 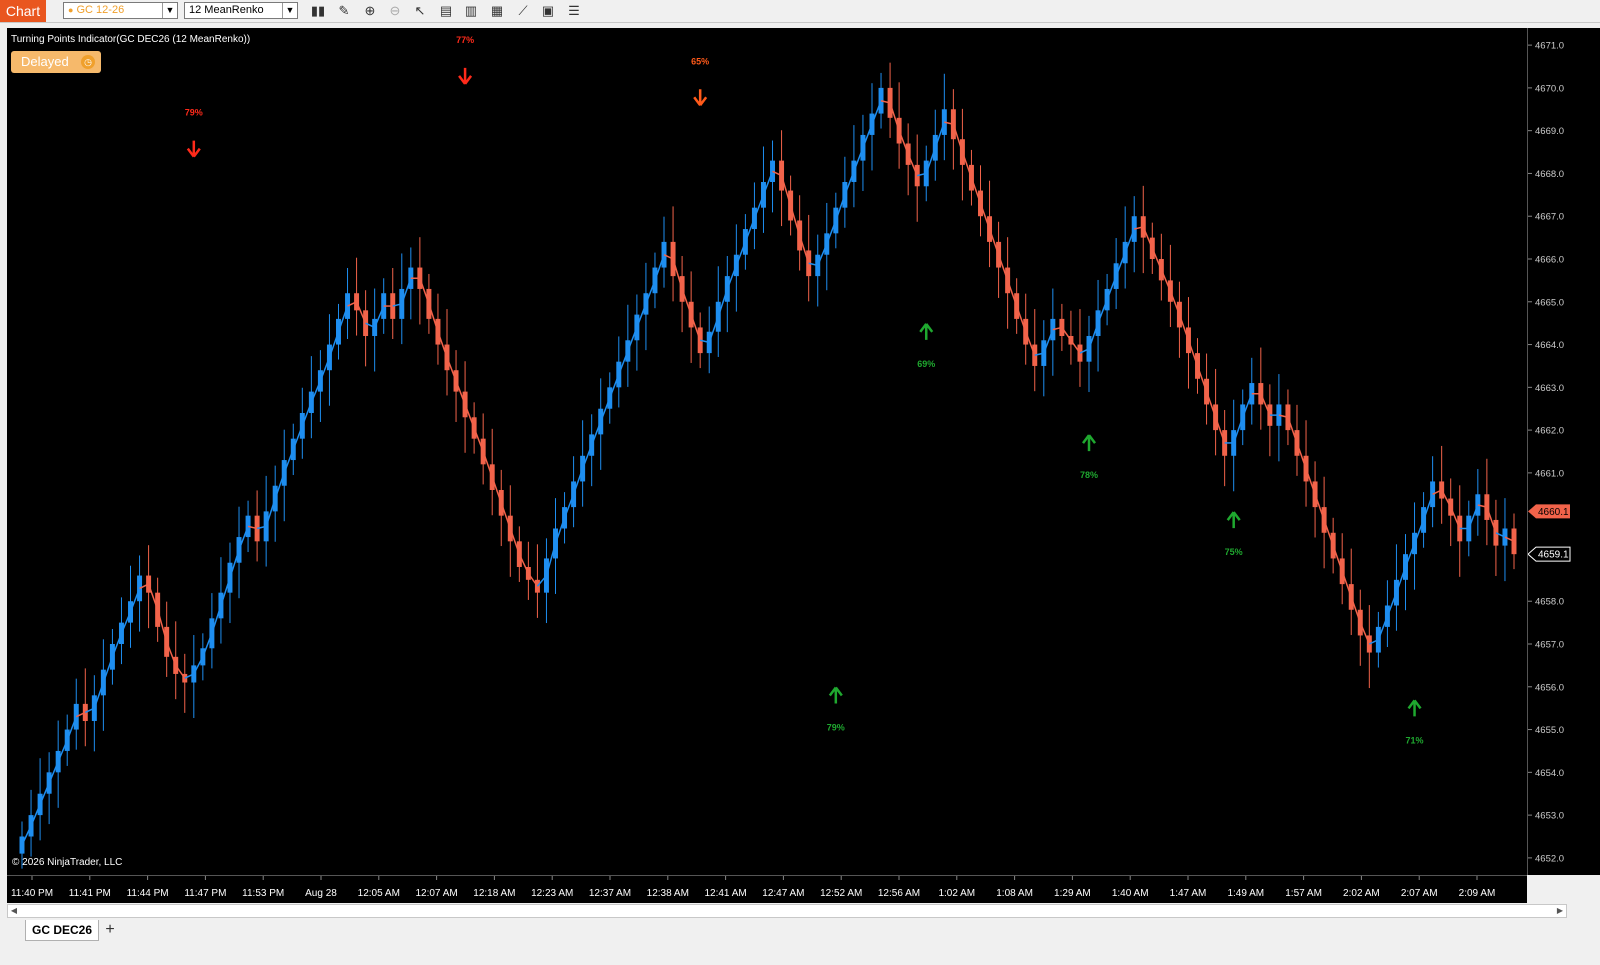 What do you see at coordinates (1549, 473) in the screenshot?
I see `price-tick-label: 4661.0` at bounding box center [1549, 473].